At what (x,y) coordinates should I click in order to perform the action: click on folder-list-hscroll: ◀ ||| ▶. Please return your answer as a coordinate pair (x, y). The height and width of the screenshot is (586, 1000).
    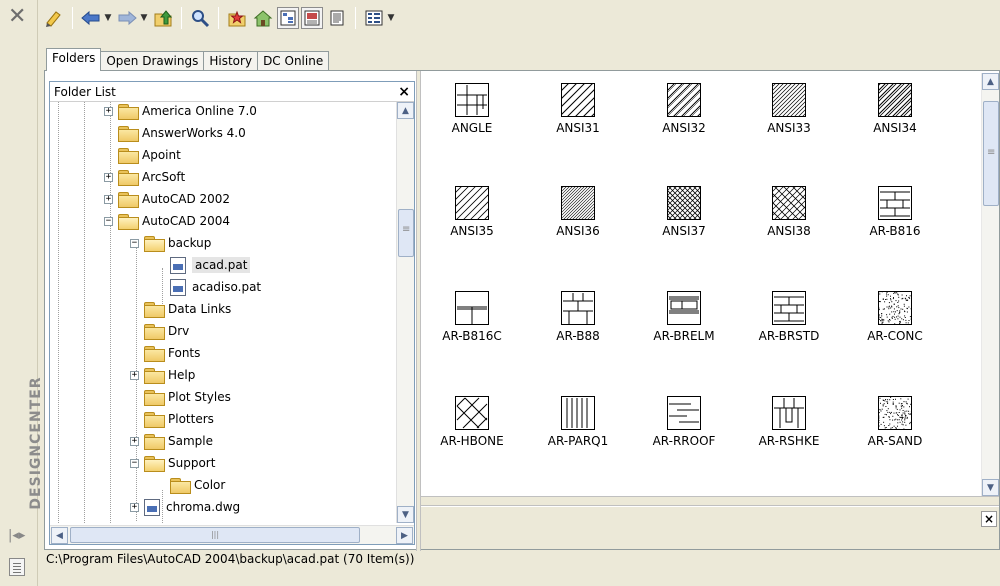
    Looking at the image, I should click on (232, 534).